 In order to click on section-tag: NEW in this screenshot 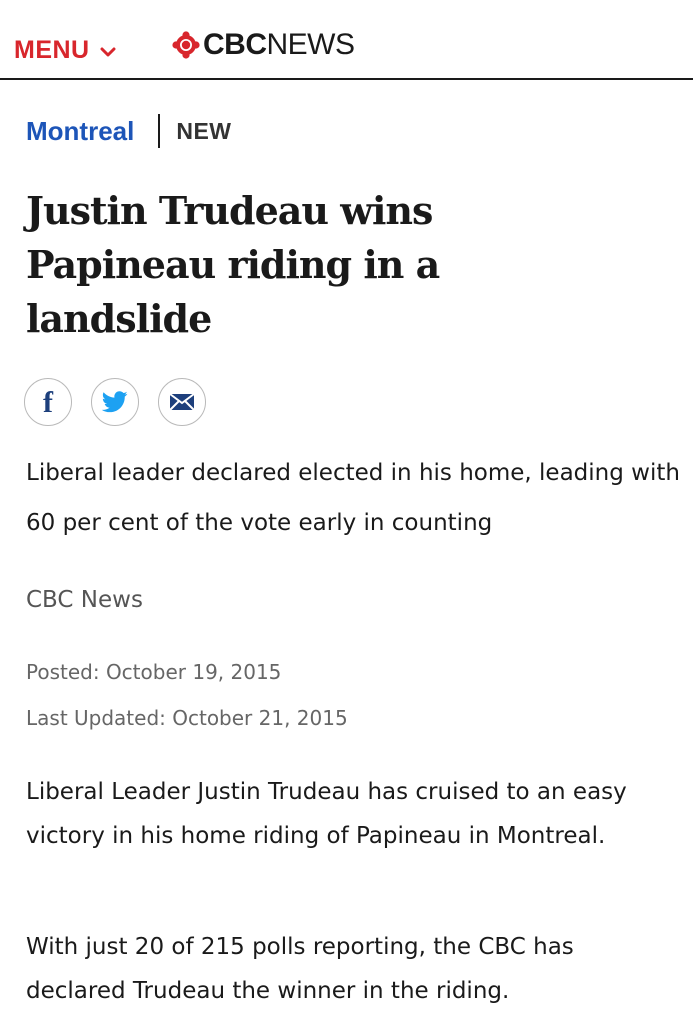, I will do `click(204, 130)`.